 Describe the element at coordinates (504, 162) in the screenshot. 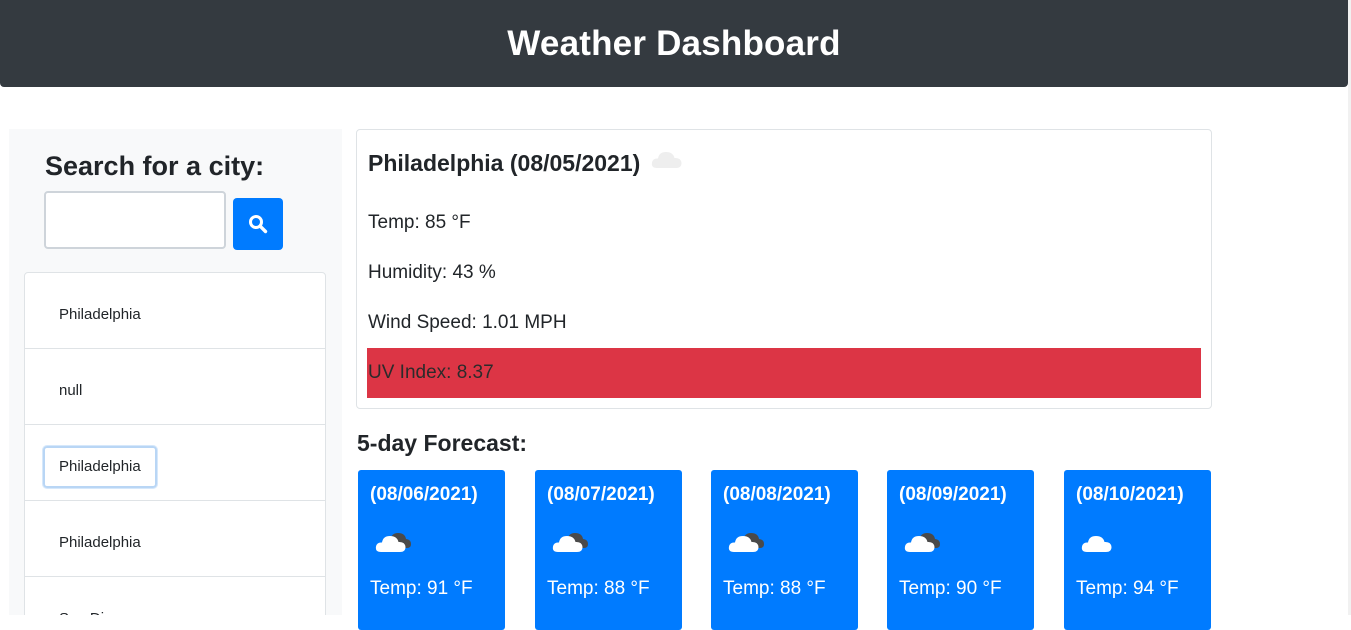

I see `current-city-title: Philadelphia (08/05/2021)` at that location.